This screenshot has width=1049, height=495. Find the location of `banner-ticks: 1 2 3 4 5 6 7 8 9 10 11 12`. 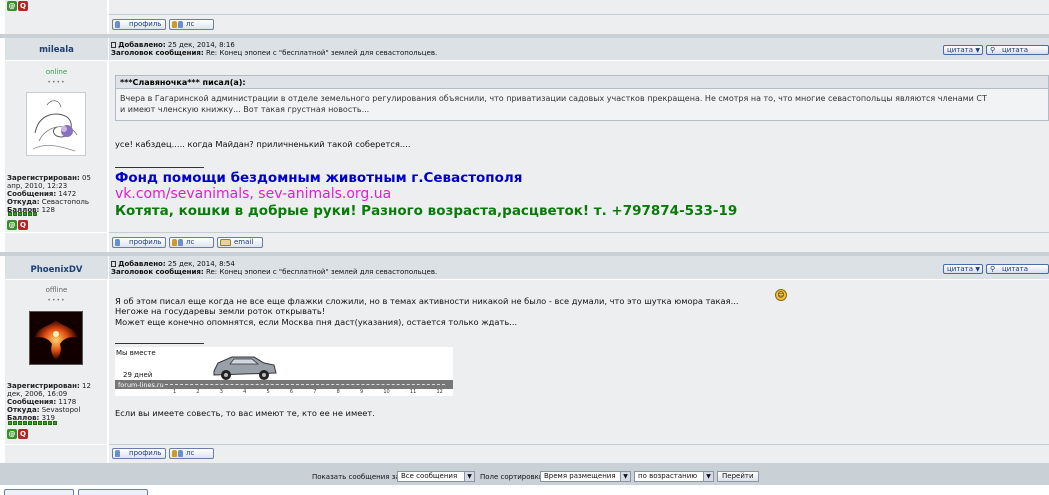

banner-ticks: 1 2 3 4 5 6 7 8 9 10 11 12 is located at coordinates (308, 392).